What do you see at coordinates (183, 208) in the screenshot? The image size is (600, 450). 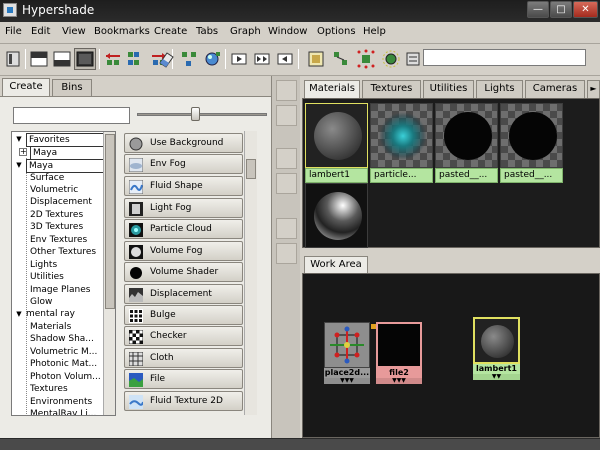 I see `create-node-button: Light Fog` at bounding box center [183, 208].